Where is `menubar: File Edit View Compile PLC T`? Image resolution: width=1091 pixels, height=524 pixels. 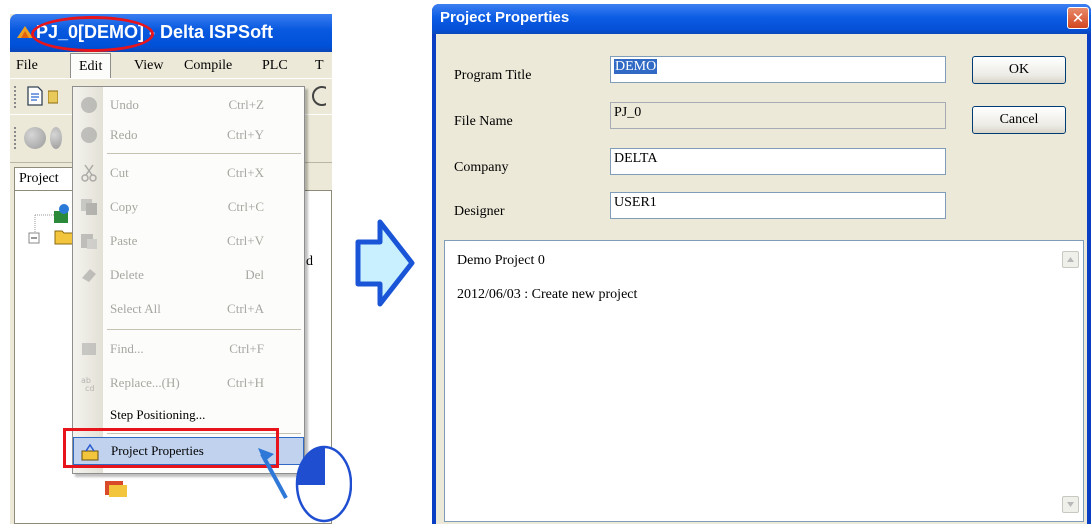 menubar: File Edit View Compile PLC T is located at coordinates (171, 65).